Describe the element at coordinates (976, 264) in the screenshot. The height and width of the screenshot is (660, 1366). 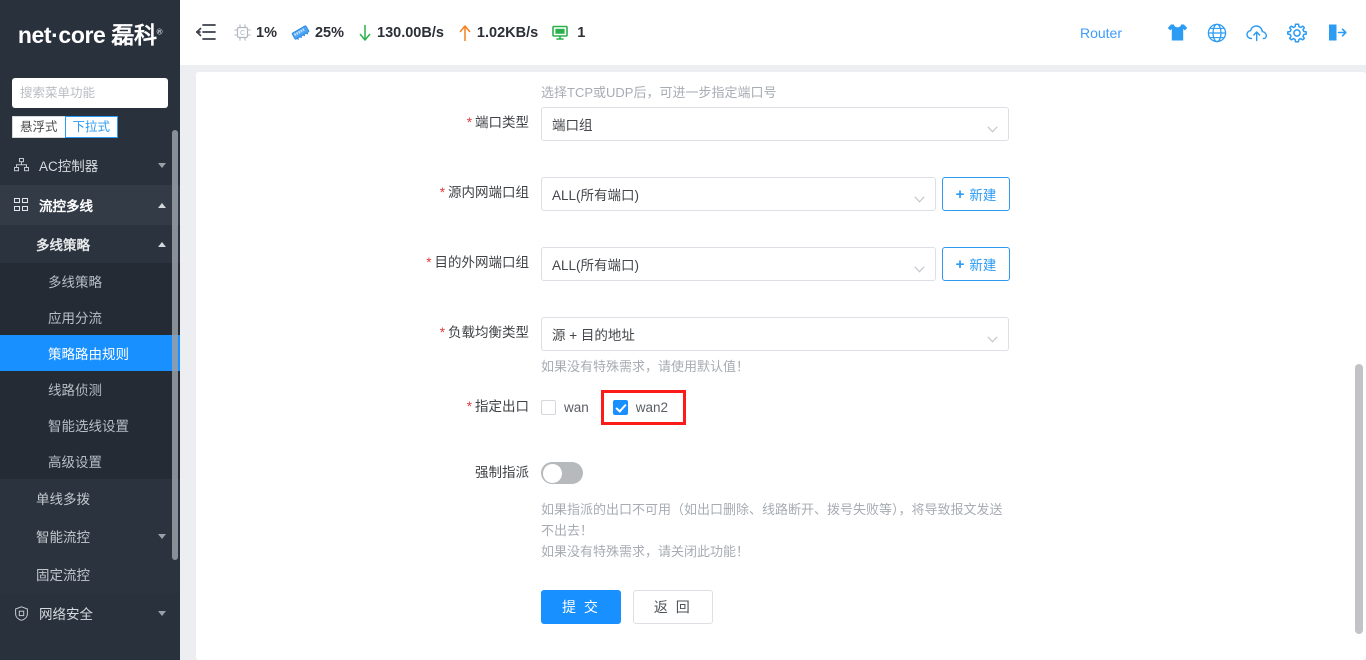
I see `dst-wan-portgroup-new-button: + 新建` at that location.